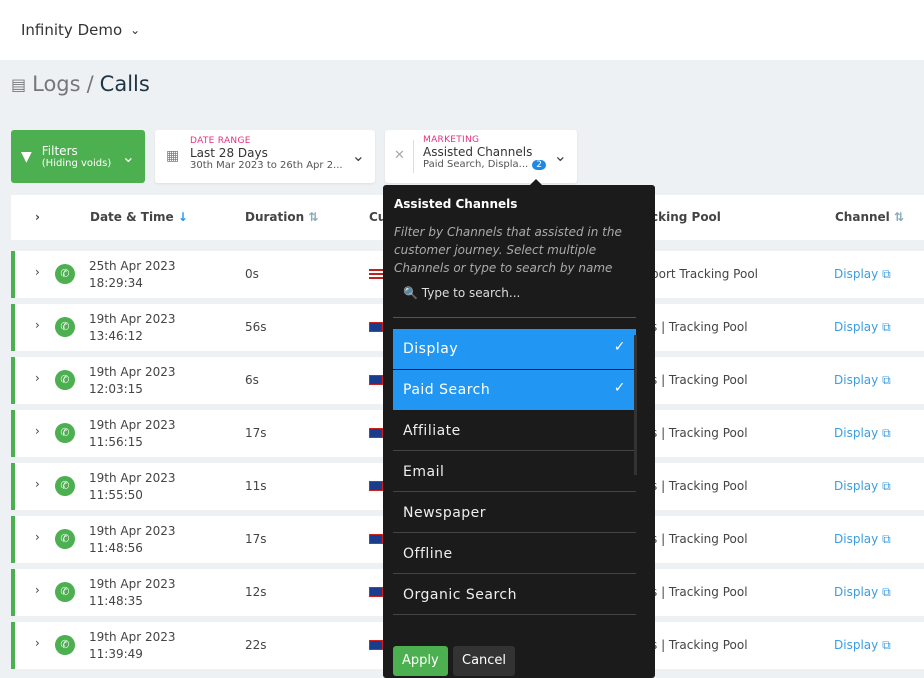 The height and width of the screenshot is (678, 924). I want to click on account-switcher: Infinity Demo ⌄, so click(462, 30).